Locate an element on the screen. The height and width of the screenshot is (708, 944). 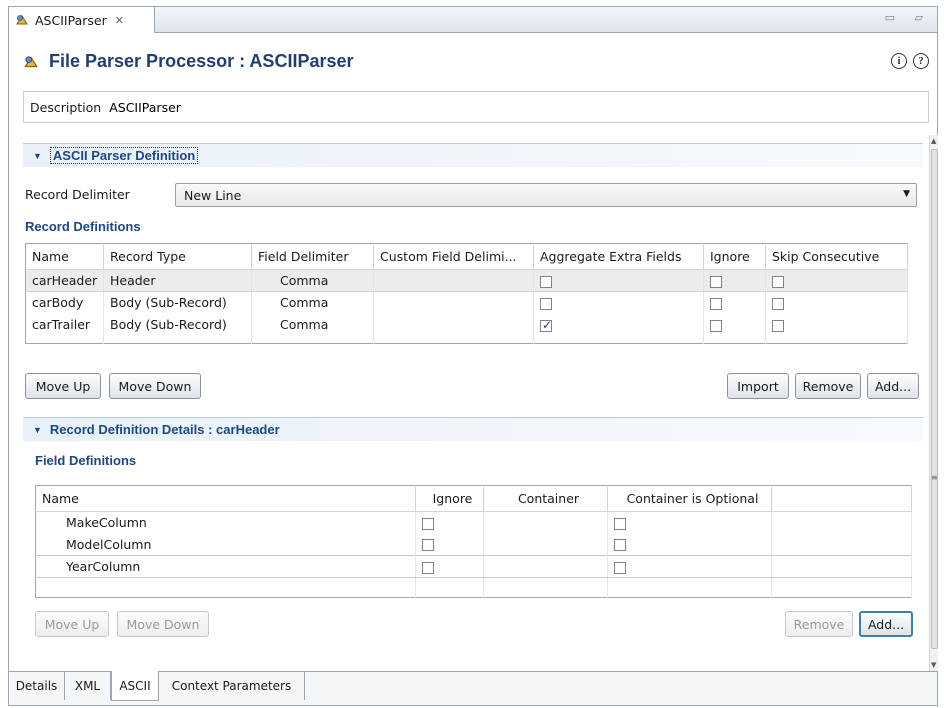
tab-ascii: ASCII is located at coordinates (135, 686).